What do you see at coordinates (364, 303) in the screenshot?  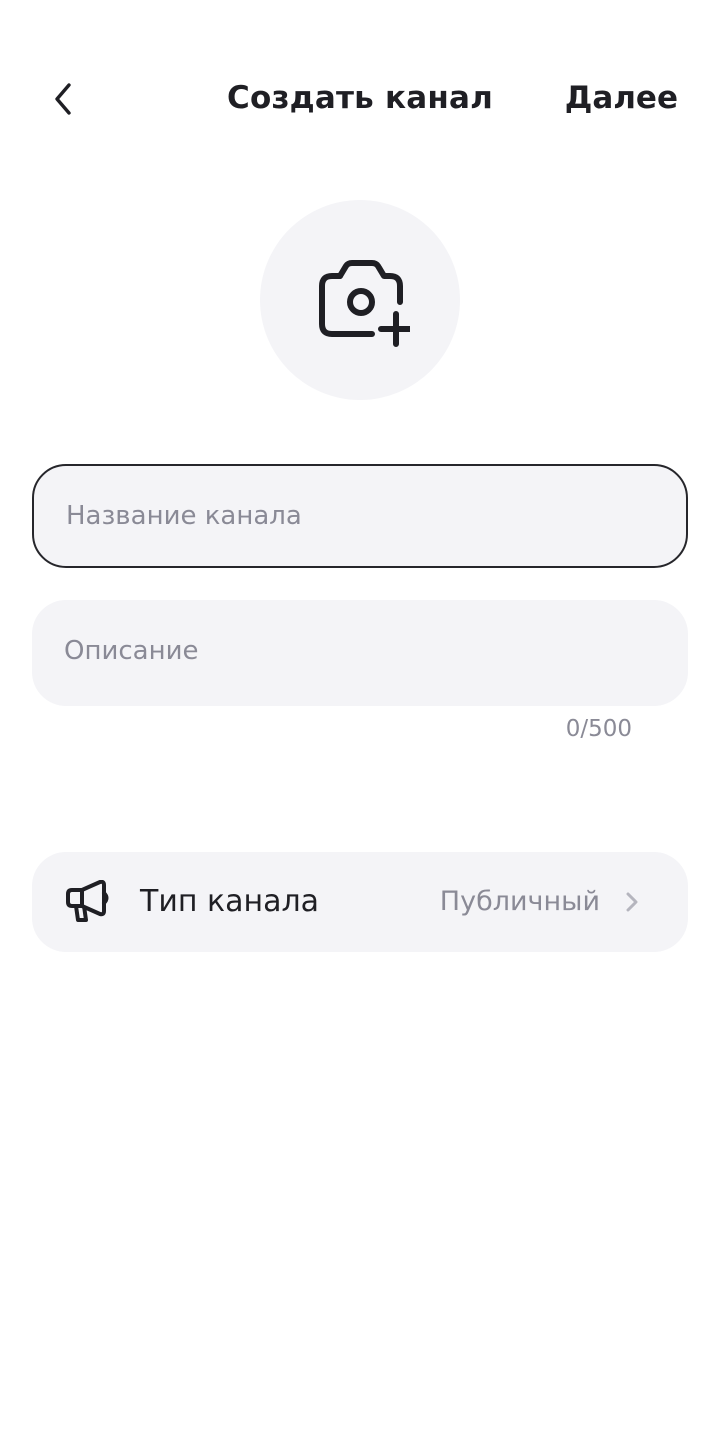 I see `camera-plus-icon` at bounding box center [364, 303].